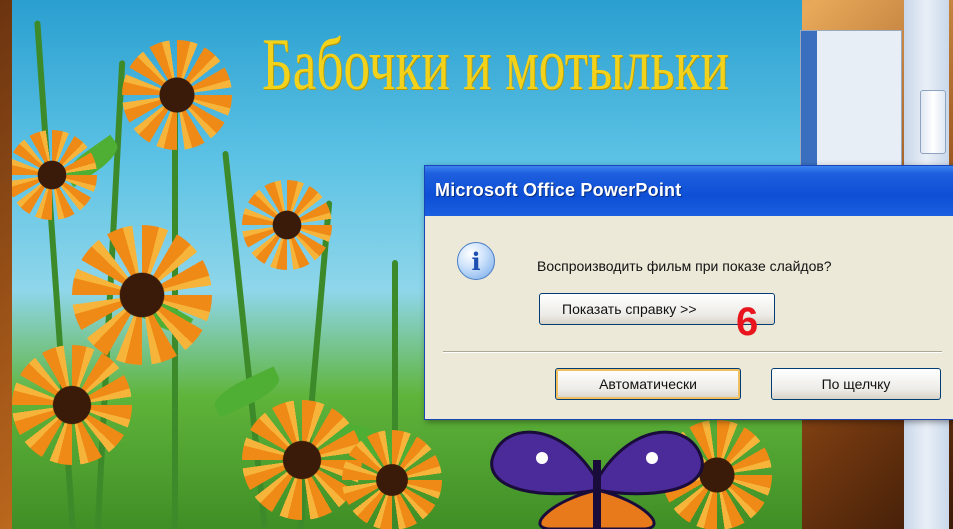 This screenshot has width=953, height=529. Describe the element at coordinates (692, 352) in the screenshot. I see `dialog-divider` at that location.